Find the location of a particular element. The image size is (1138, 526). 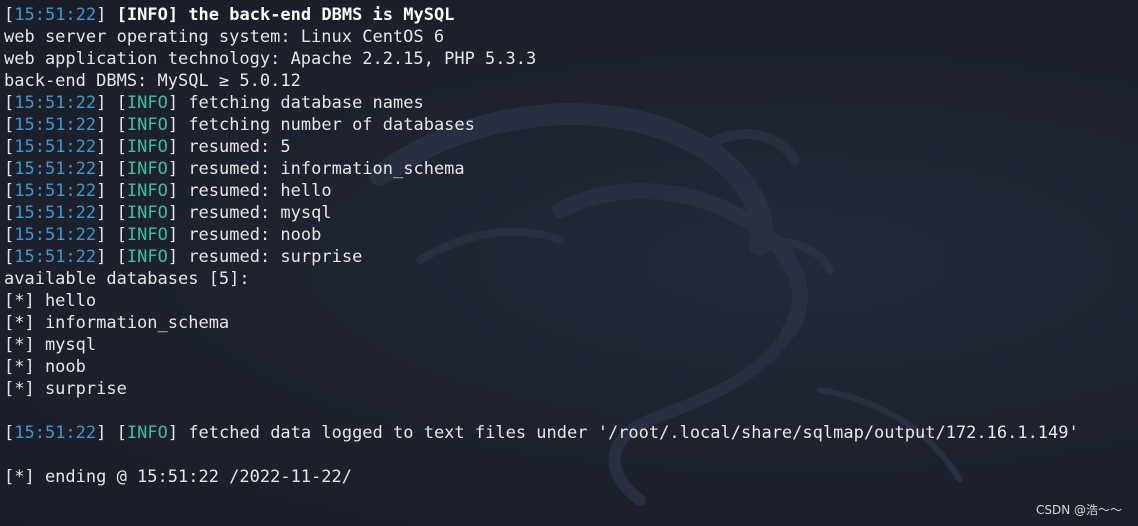

log-message: resumed: mysql is located at coordinates (260, 213).